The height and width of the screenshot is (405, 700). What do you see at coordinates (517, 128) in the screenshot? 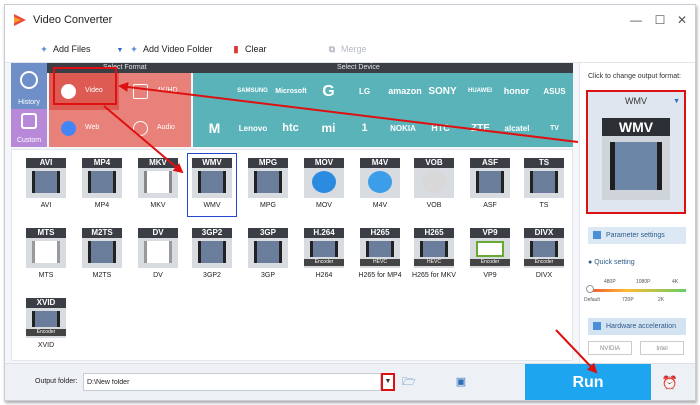
I see `device-alcatel: alcatel` at bounding box center [517, 128].